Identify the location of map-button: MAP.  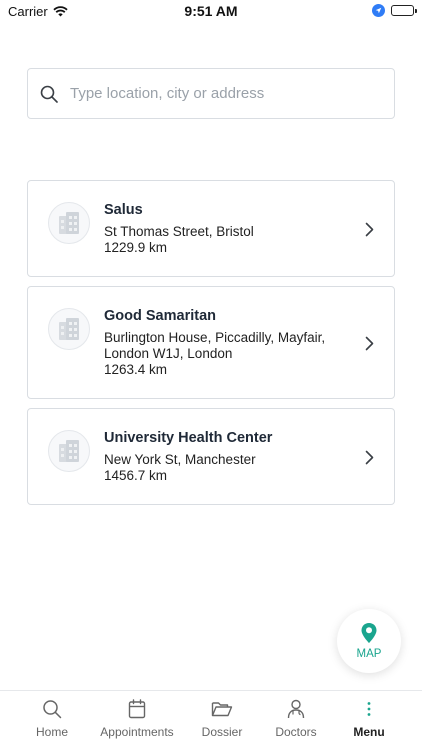
(369, 641).